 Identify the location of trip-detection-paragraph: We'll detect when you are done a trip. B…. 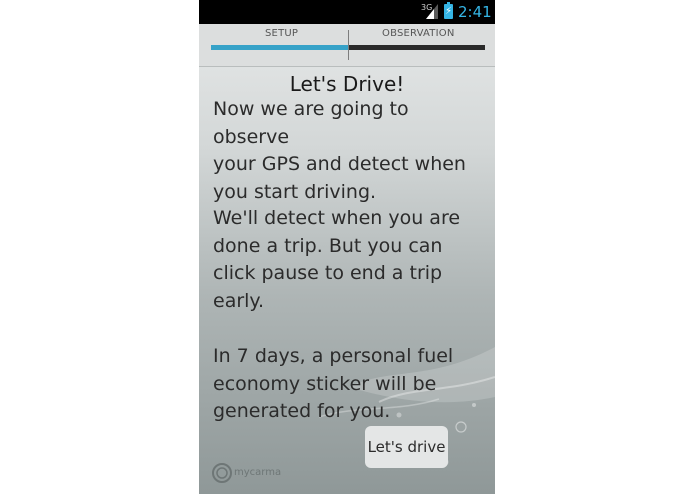
(337, 259).